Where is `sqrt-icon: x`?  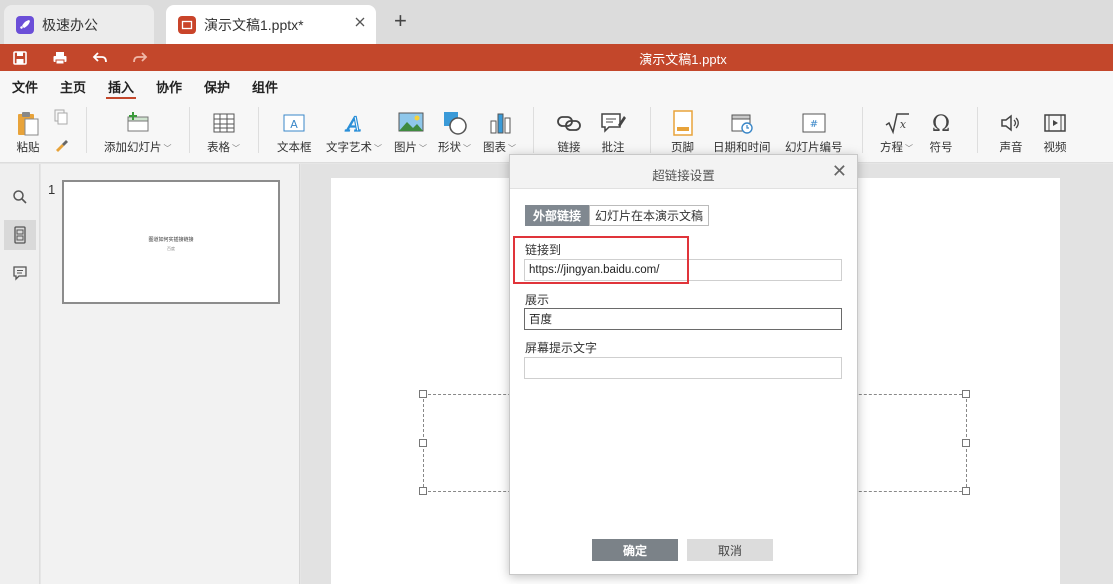
sqrt-icon: x is located at coordinates (897, 123).